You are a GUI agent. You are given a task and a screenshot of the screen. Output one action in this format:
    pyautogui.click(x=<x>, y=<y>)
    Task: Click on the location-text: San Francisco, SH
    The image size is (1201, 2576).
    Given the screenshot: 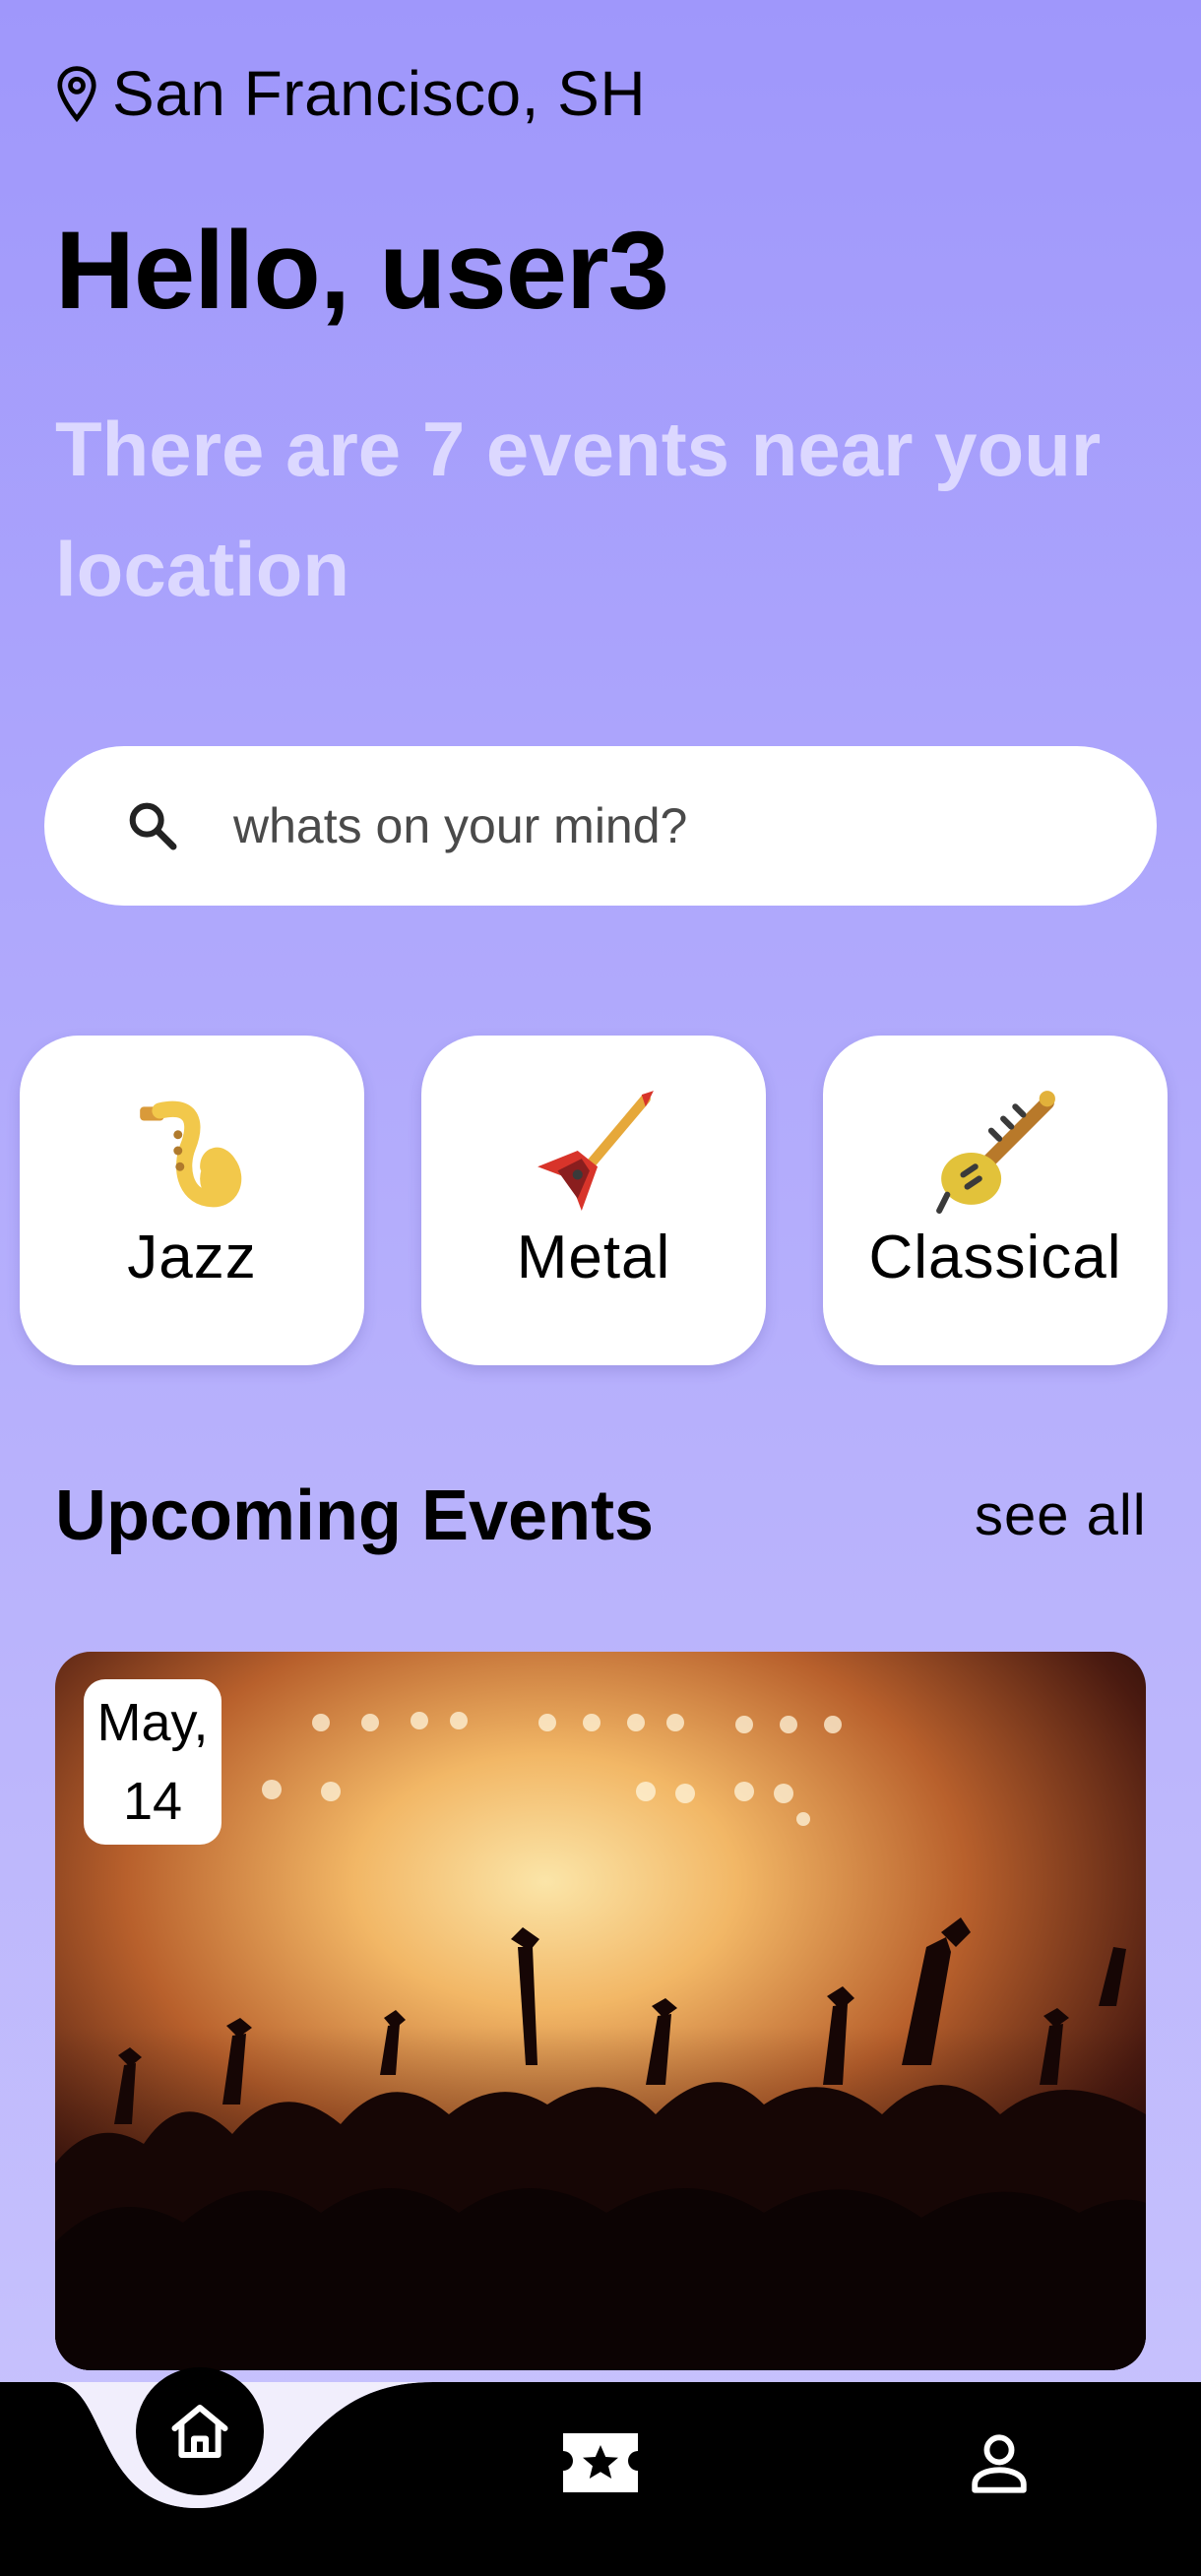 What is the action you would take?
    pyautogui.click(x=379, y=94)
    